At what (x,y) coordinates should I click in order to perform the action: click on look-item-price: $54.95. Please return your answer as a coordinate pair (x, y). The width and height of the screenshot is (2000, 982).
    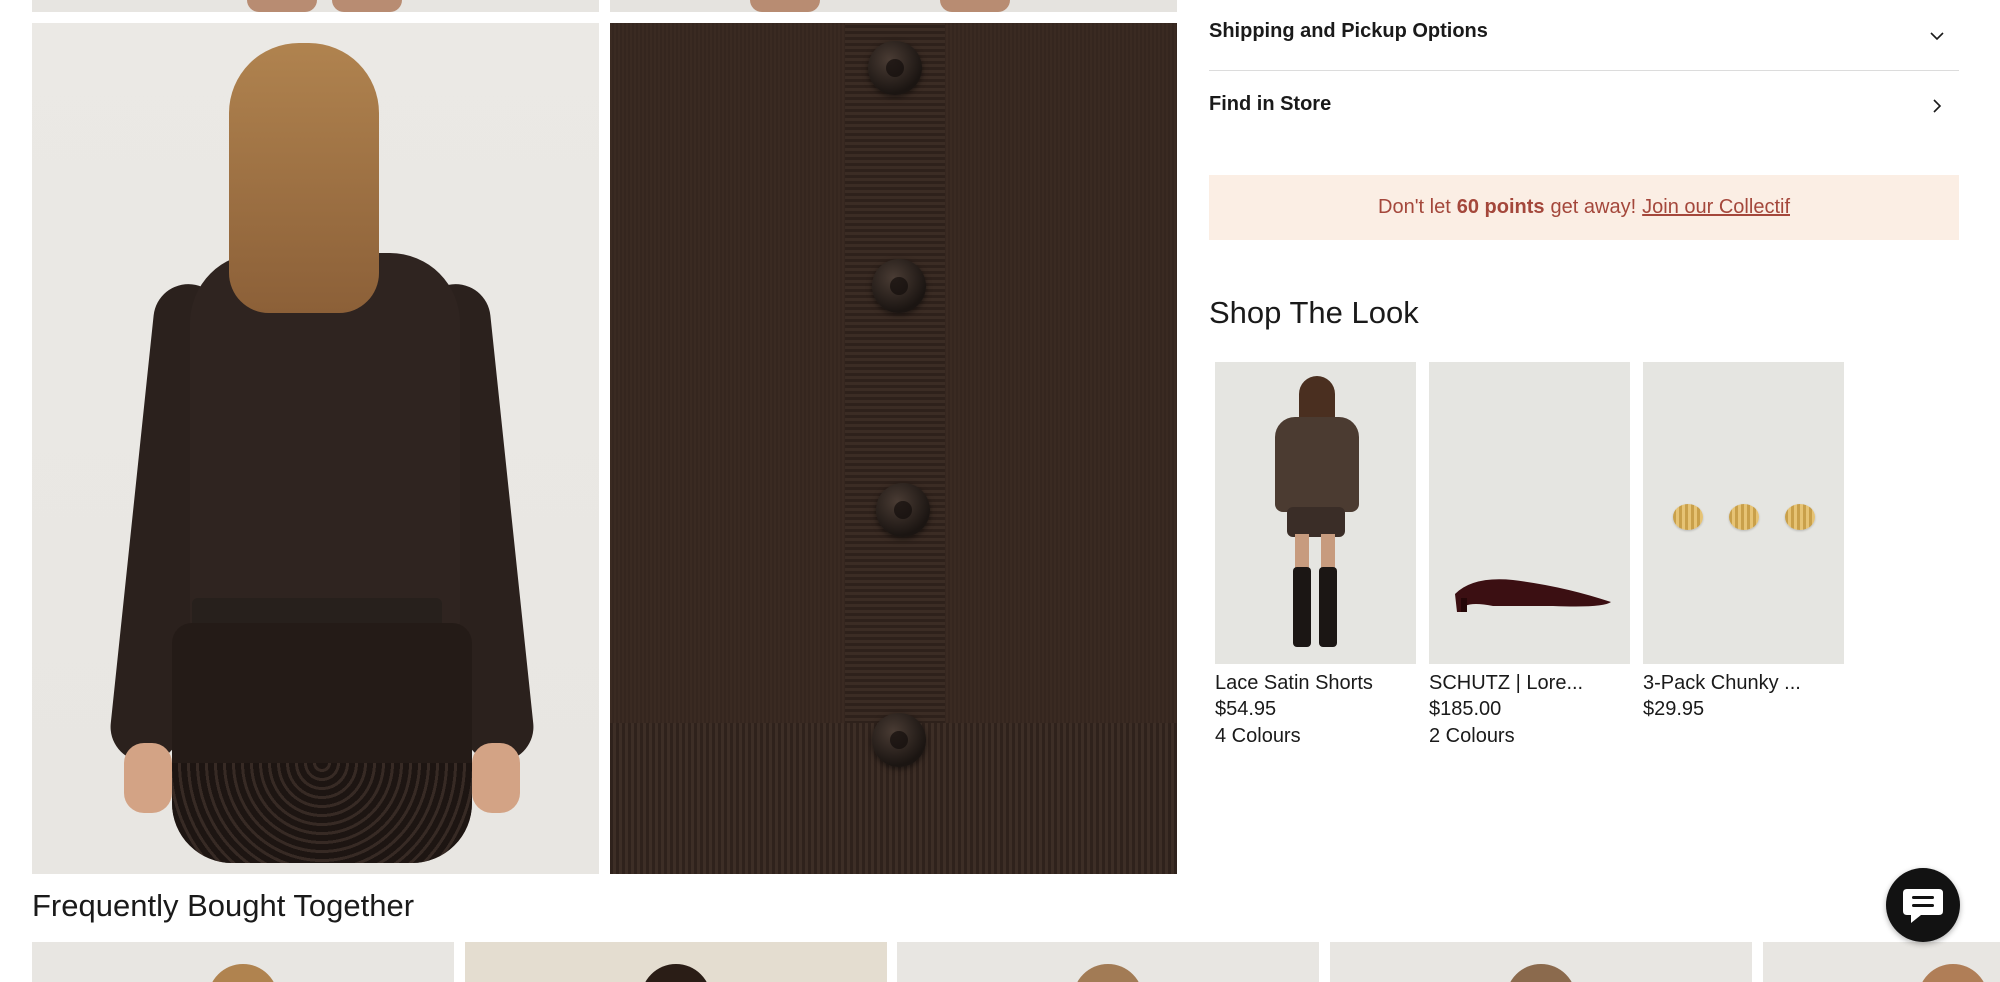
    Looking at the image, I should click on (1246, 709).